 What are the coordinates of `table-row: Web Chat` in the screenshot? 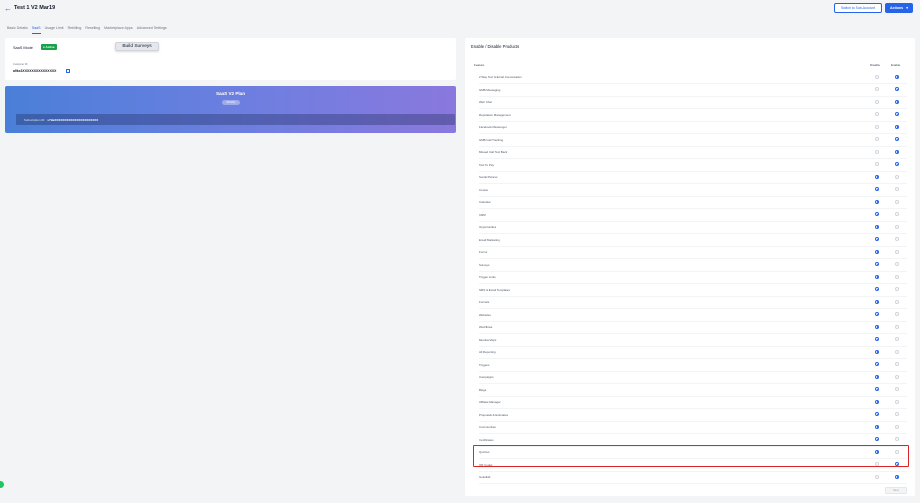 It's located at (690, 102).